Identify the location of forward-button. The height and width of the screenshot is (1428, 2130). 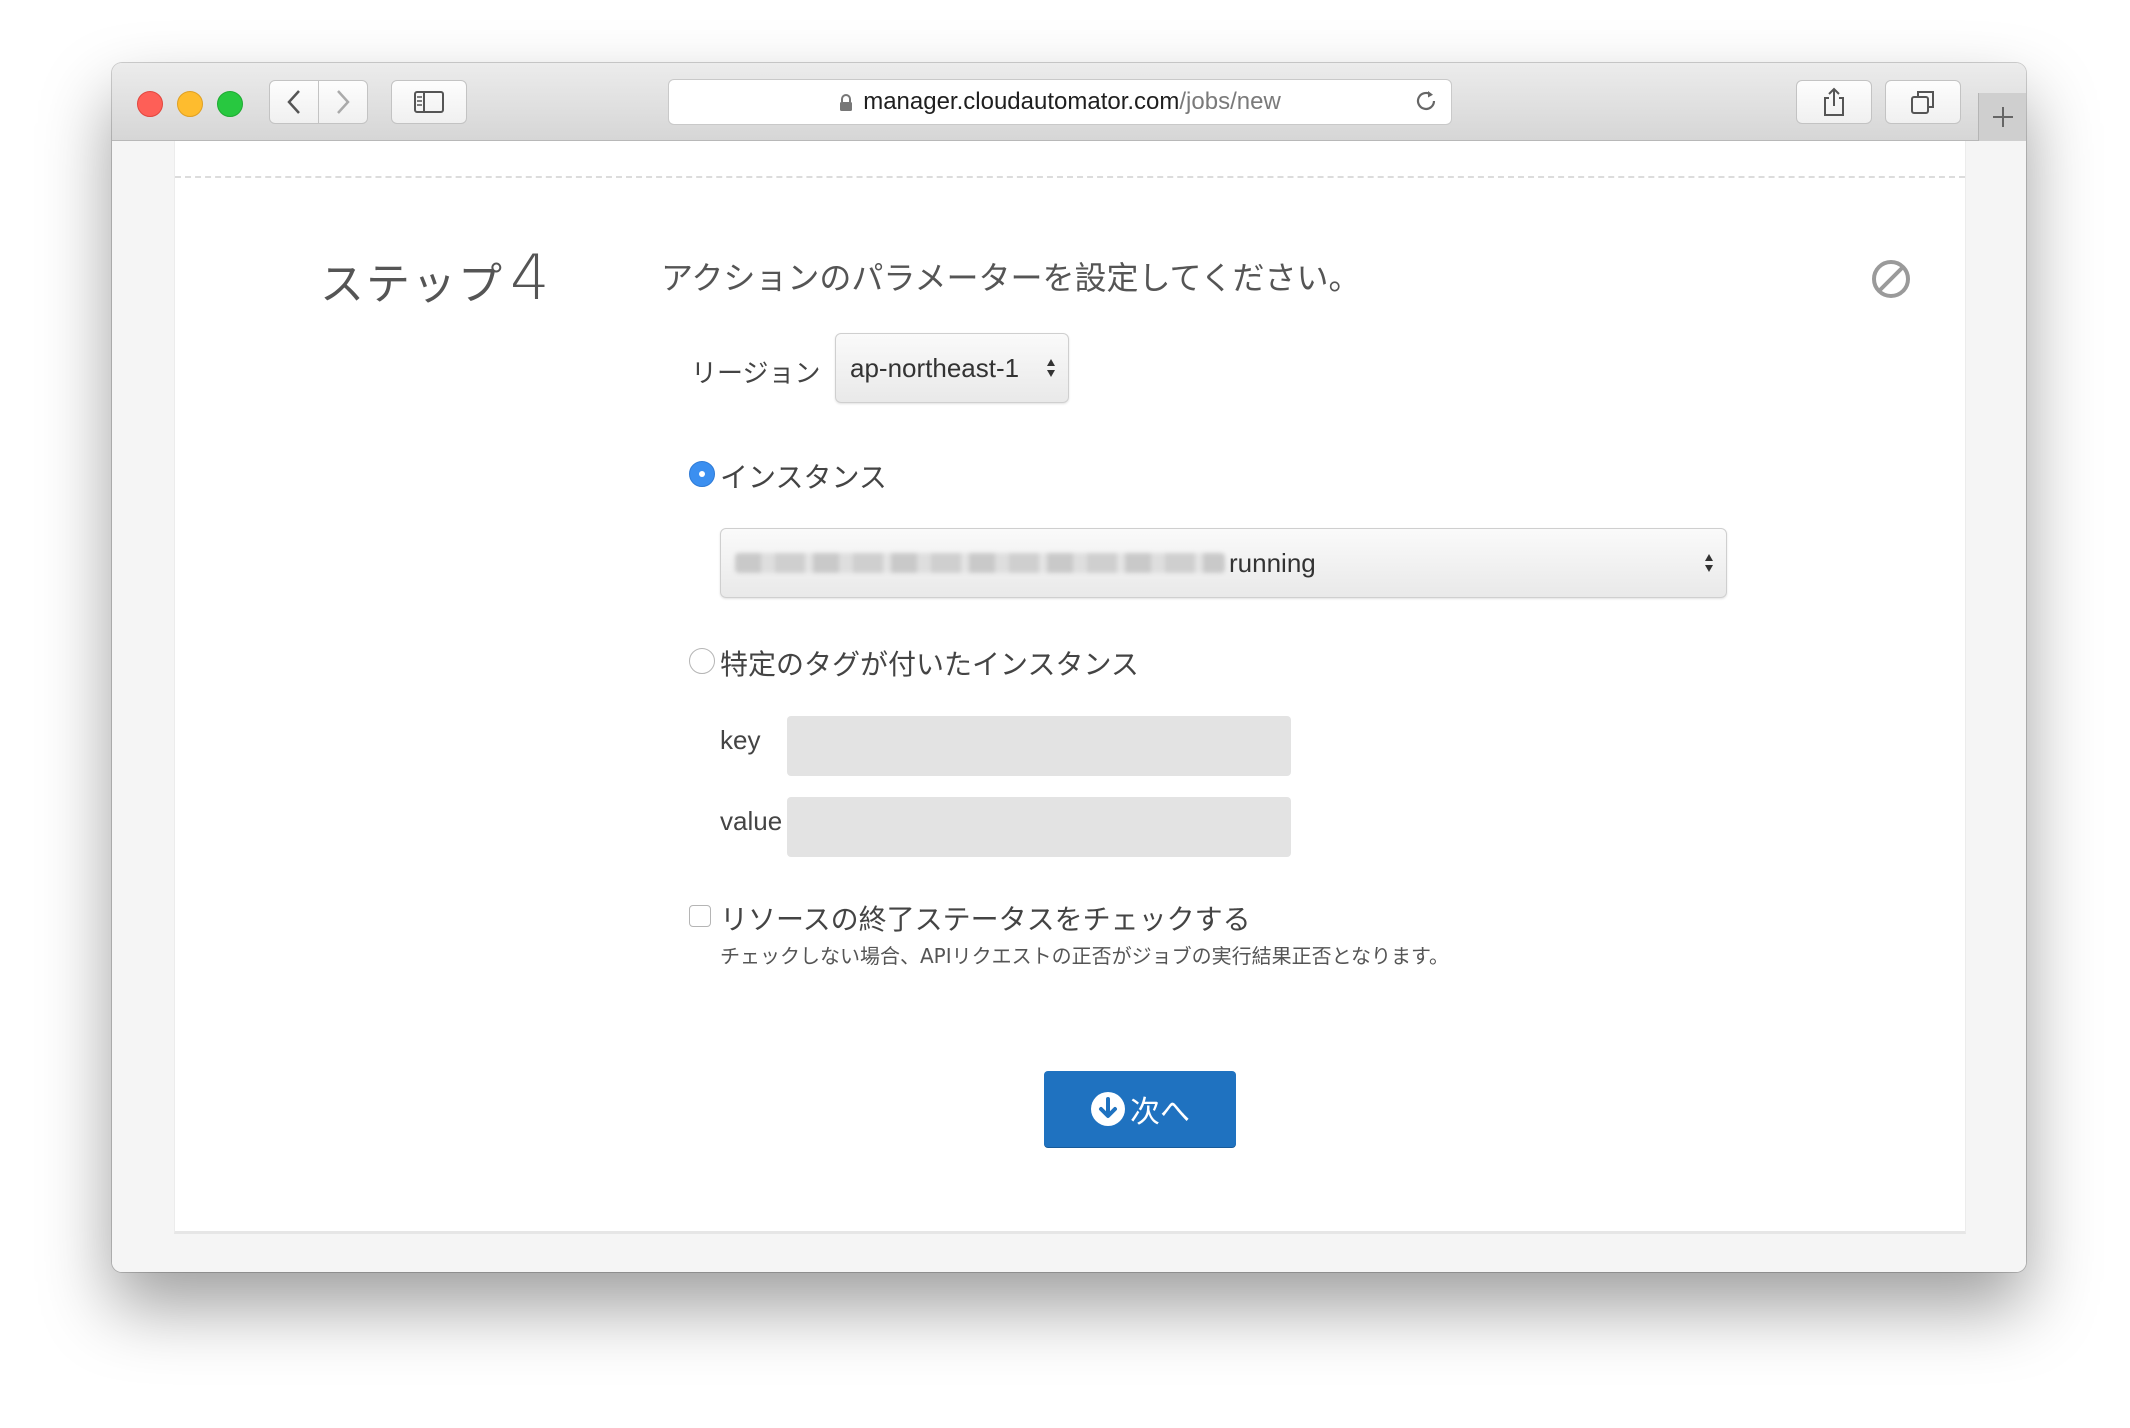
(343, 102).